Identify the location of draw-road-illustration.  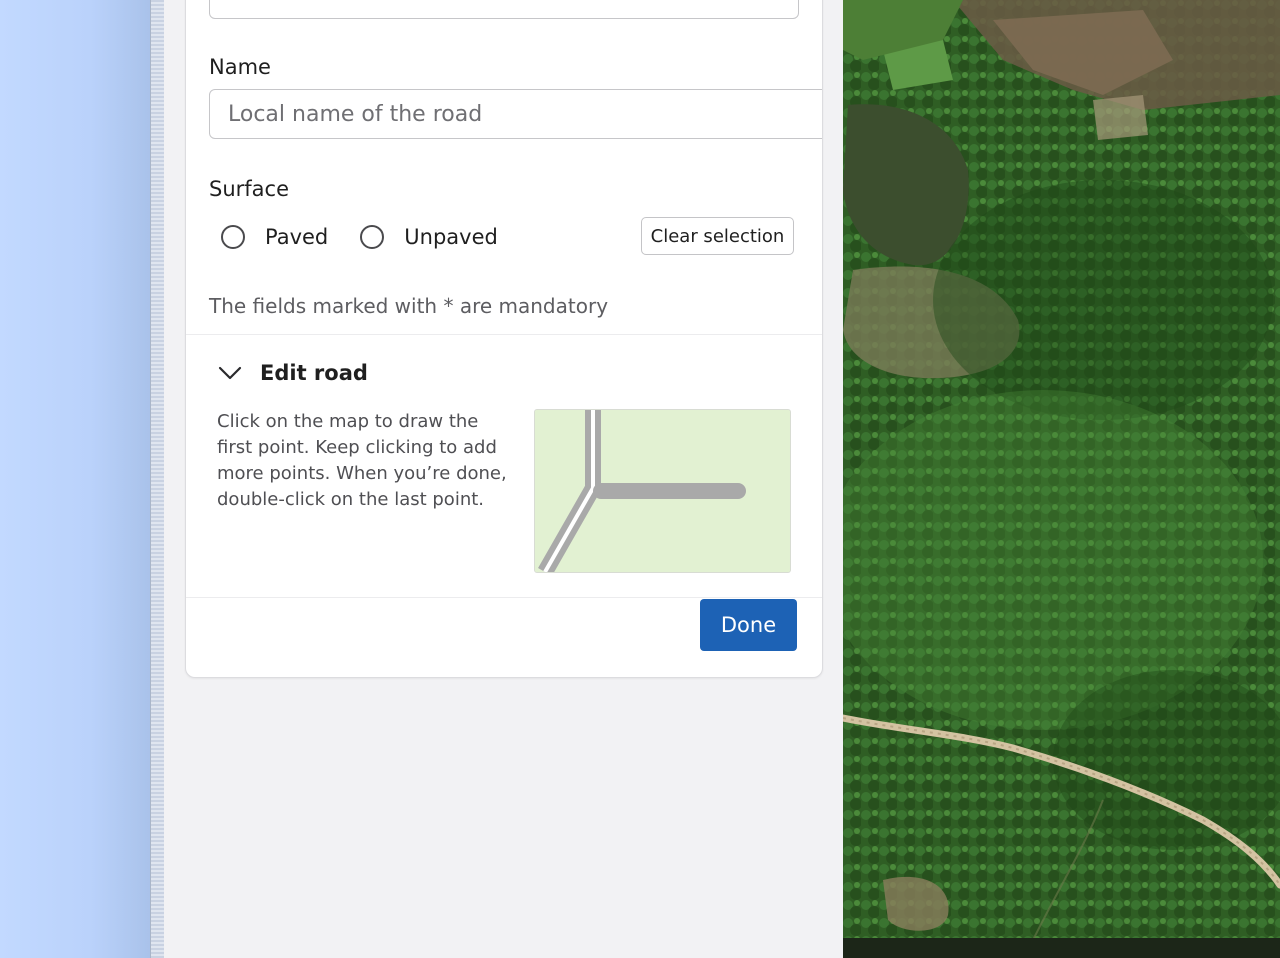
(662, 491).